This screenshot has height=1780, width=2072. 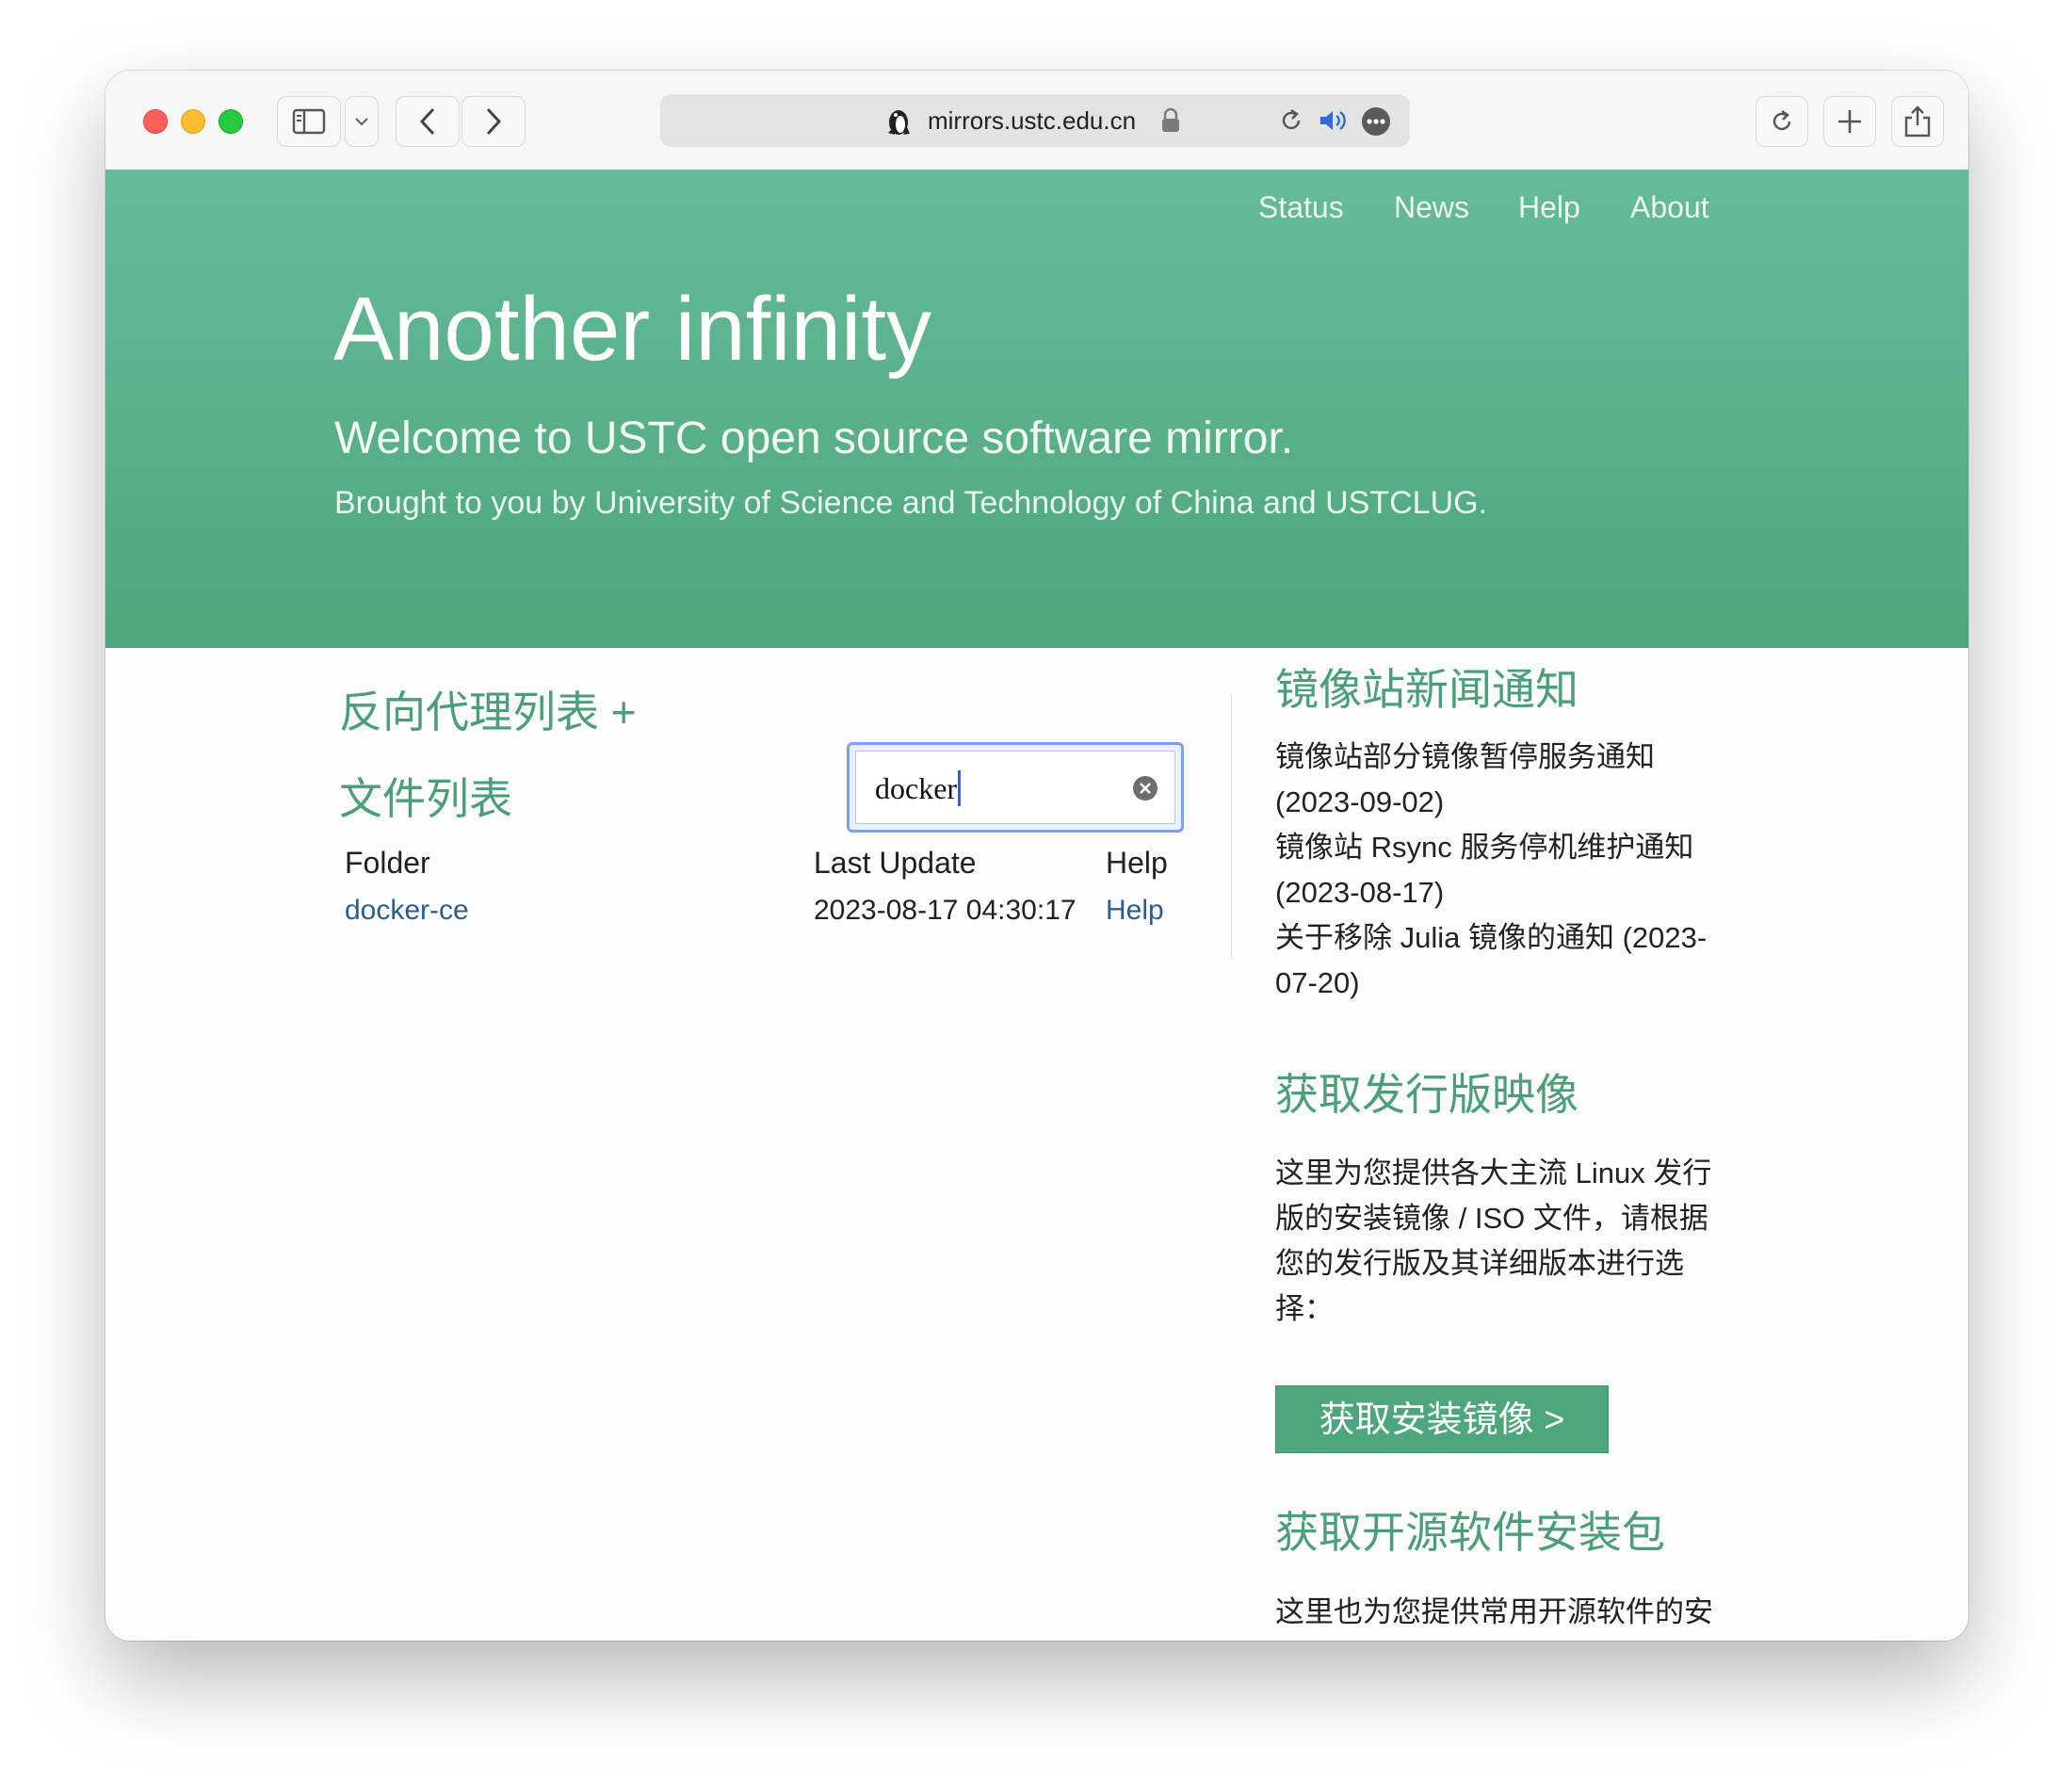 I want to click on help-link-docker-ce: Help, so click(x=1135, y=911).